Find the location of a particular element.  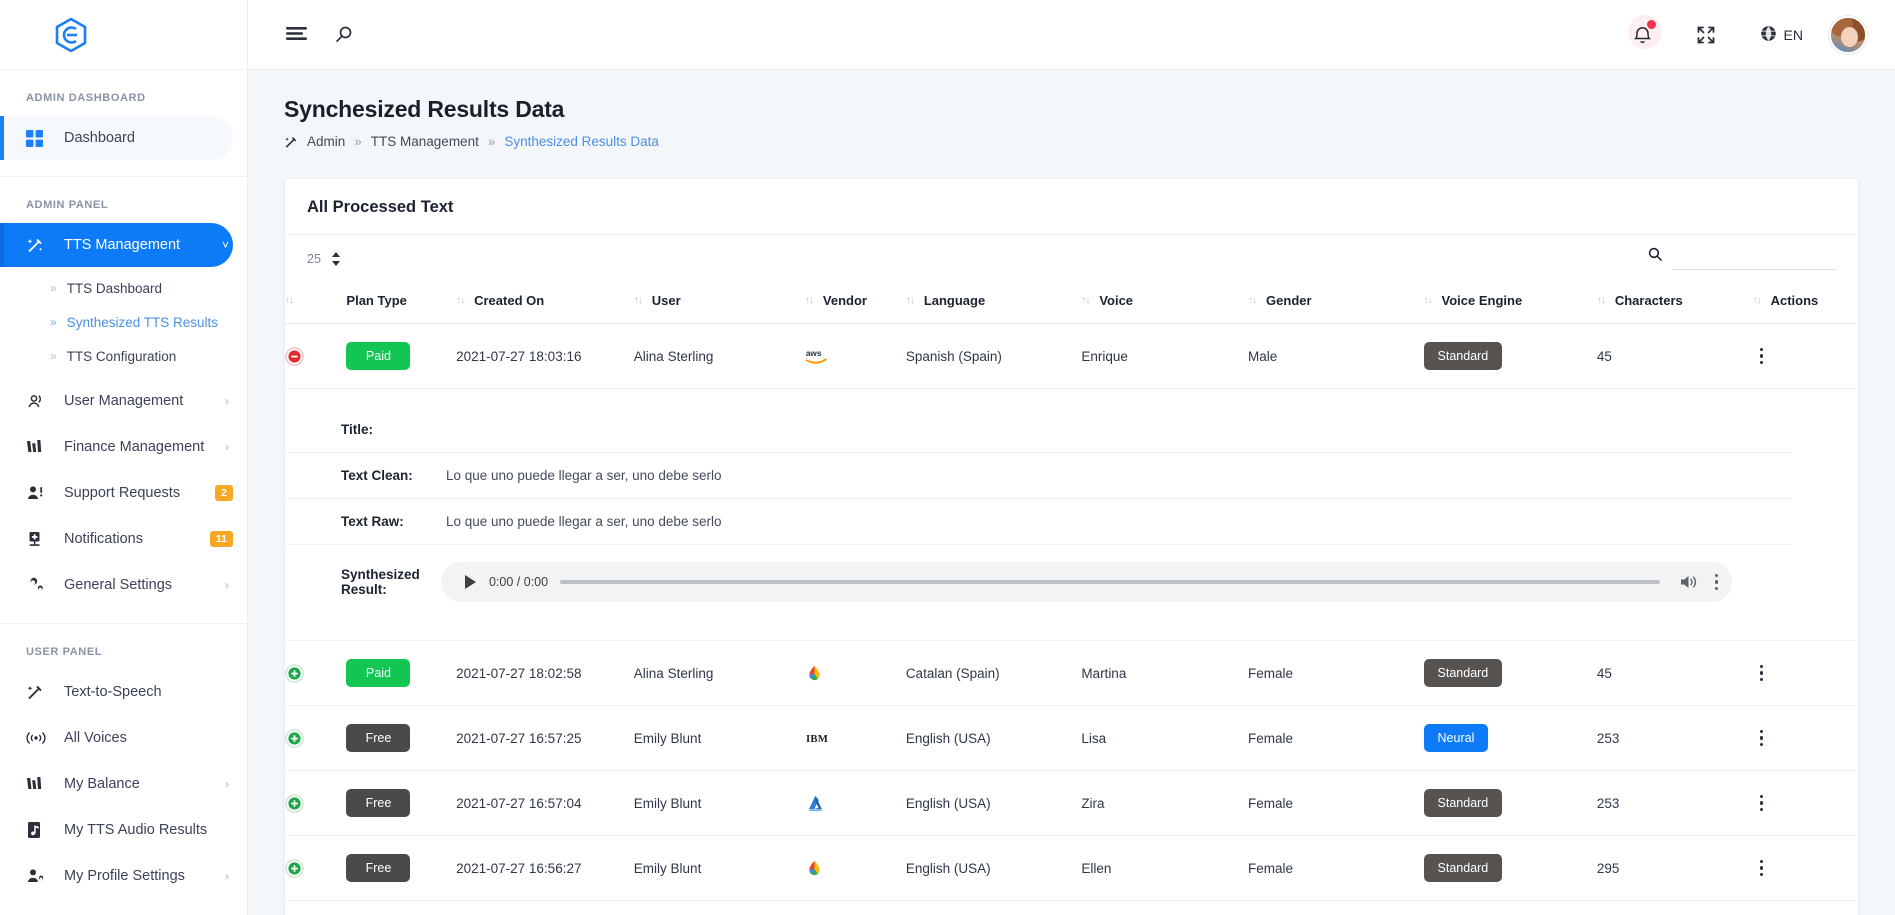

sidebar-item-synthesized-tts-results: » Synthesized TTS Results is located at coordinates (123, 322).